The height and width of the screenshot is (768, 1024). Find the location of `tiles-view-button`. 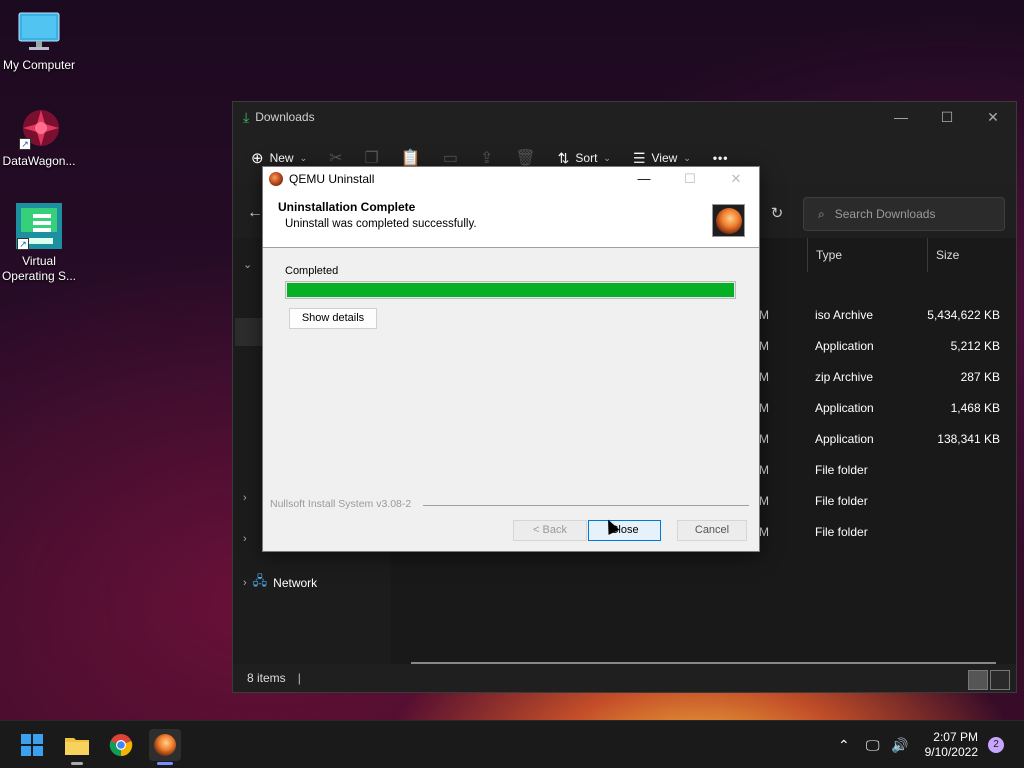

tiles-view-button is located at coordinates (1000, 680).